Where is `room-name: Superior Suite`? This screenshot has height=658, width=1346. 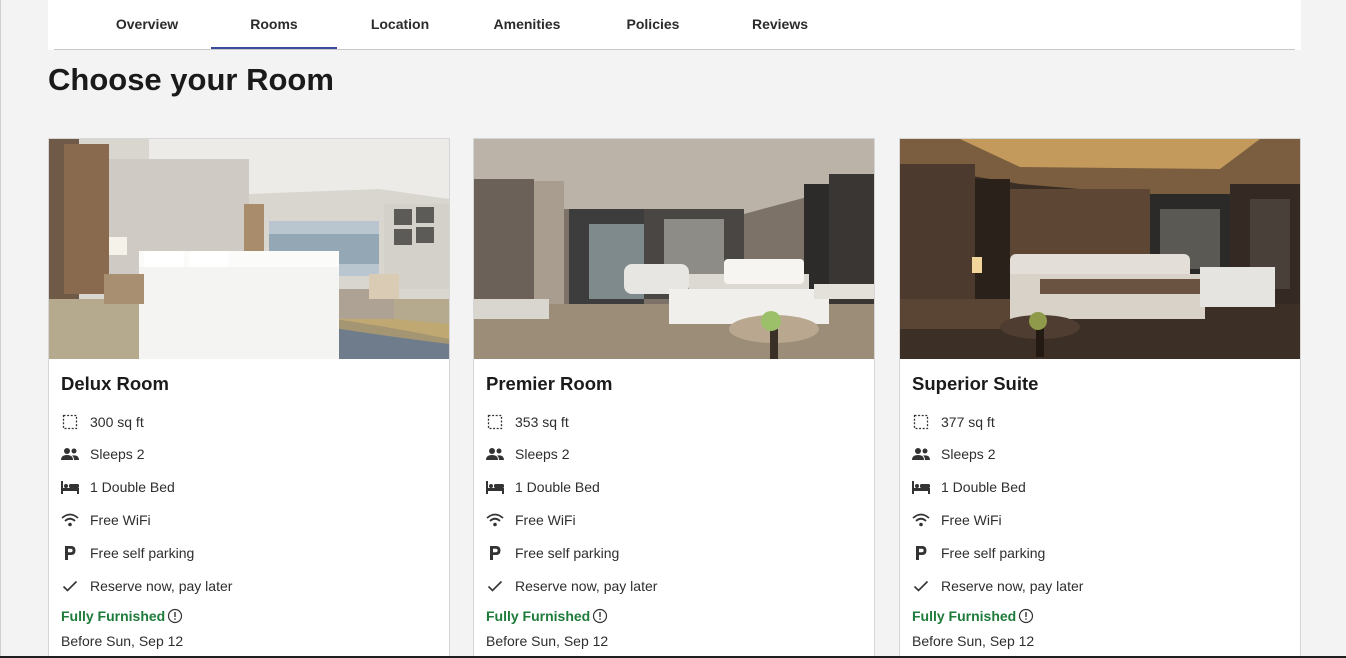 room-name: Superior Suite is located at coordinates (975, 384).